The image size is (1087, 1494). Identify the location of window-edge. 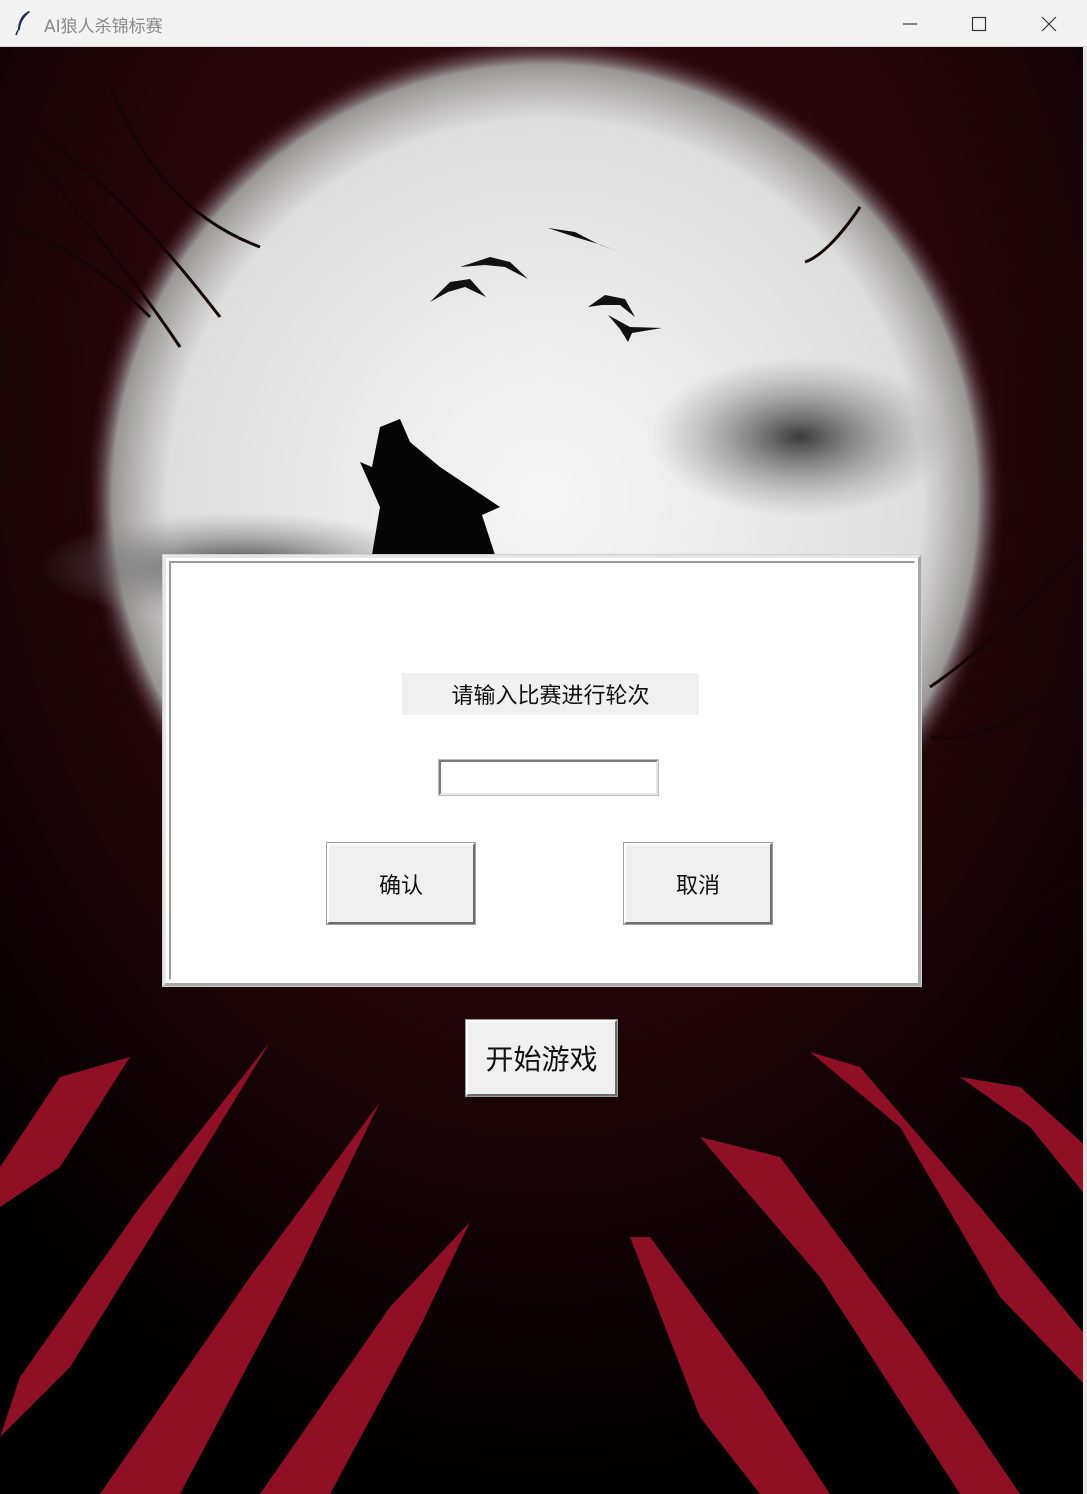
(1085, 770).